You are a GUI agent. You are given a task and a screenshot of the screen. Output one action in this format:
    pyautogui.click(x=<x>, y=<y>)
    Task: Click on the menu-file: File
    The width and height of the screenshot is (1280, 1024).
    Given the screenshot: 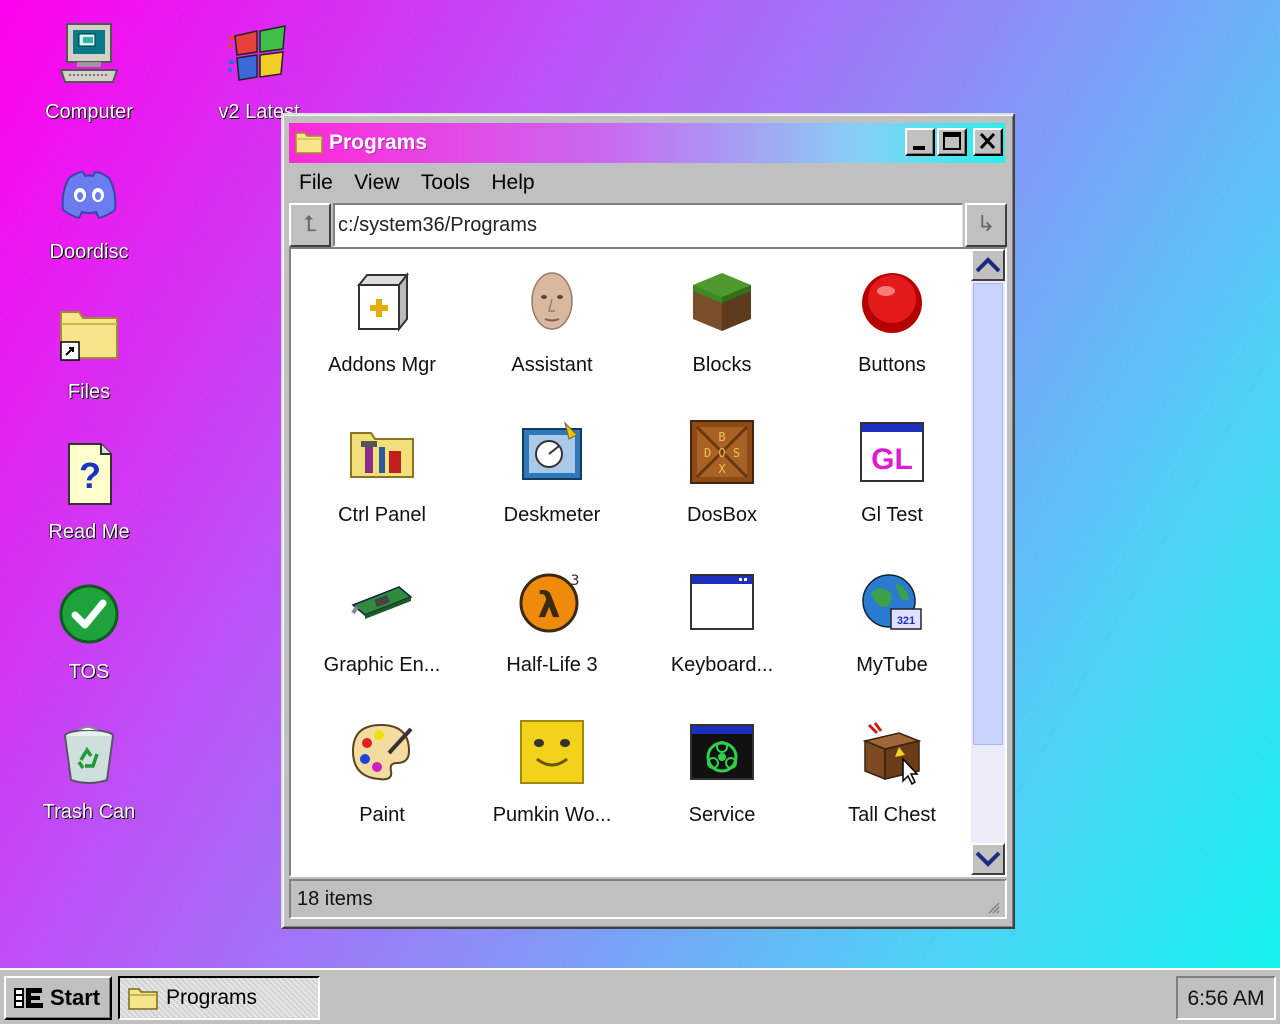 What is the action you would take?
    pyautogui.click(x=318, y=182)
    